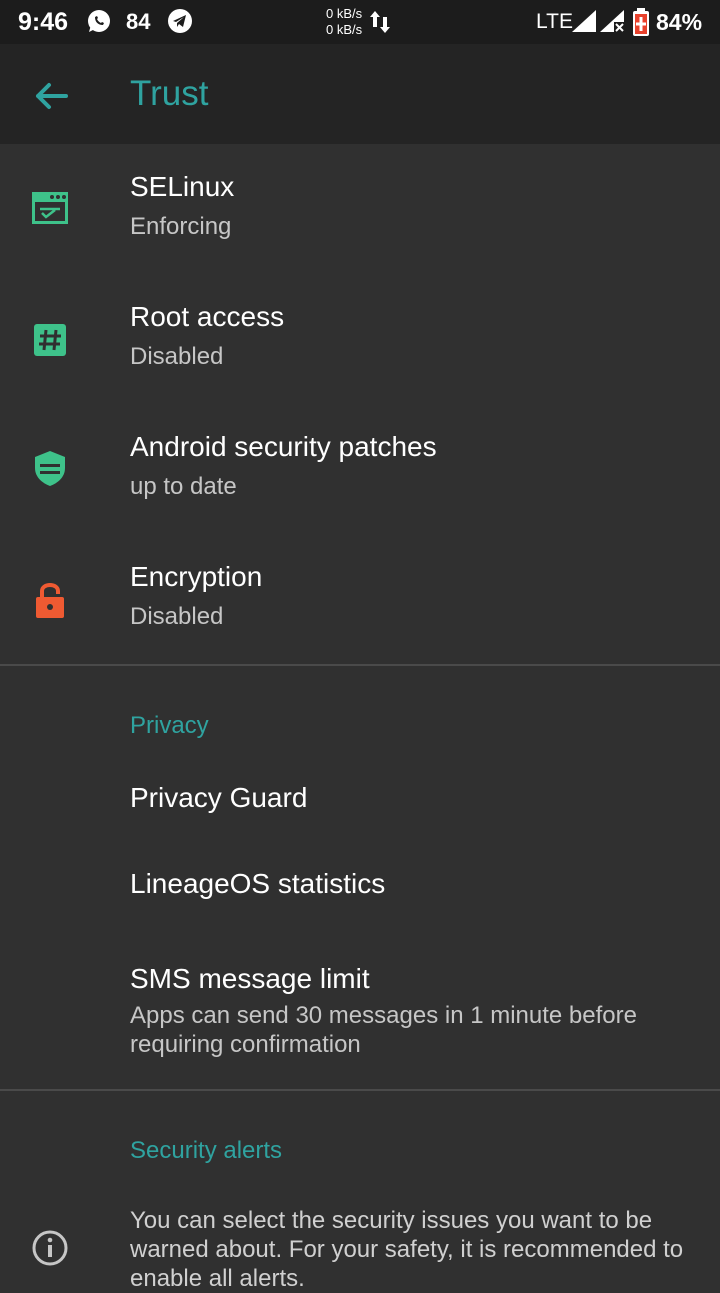 This screenshot has height=1293, width=720. What do you see at coordinates (183, 486) in the screenshot?
I see `security-patches-status: up to date` at bounding box center [183, 486].